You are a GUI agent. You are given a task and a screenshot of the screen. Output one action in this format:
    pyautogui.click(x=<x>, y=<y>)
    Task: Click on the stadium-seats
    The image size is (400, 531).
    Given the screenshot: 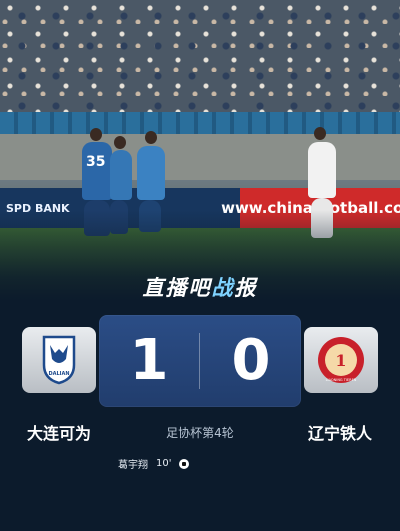 What is the action you would take?
    pyautogui.click(x=200, y=123)
    